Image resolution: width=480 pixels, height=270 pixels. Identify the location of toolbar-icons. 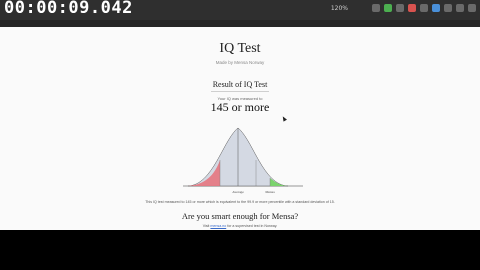
(424, 8).